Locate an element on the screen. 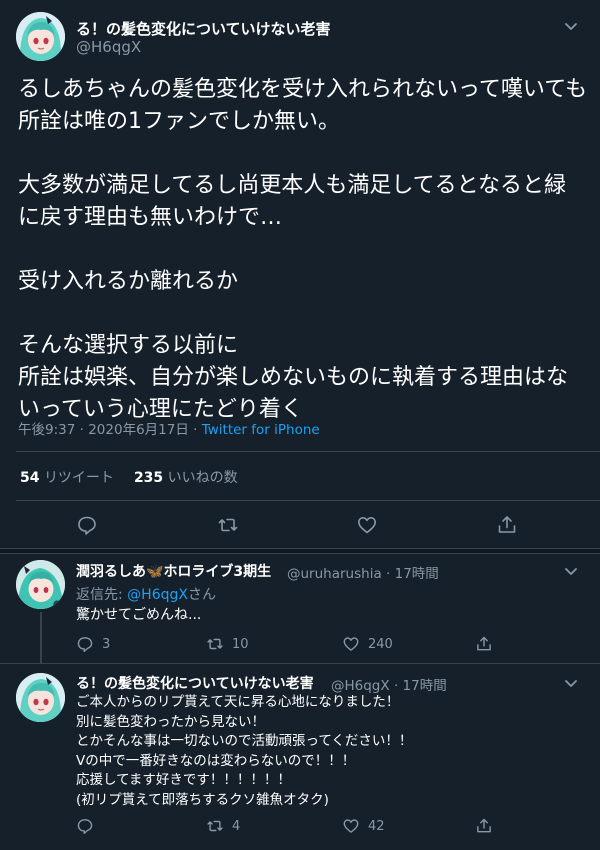  like-button: 42 is located at coordinates (363, 826).